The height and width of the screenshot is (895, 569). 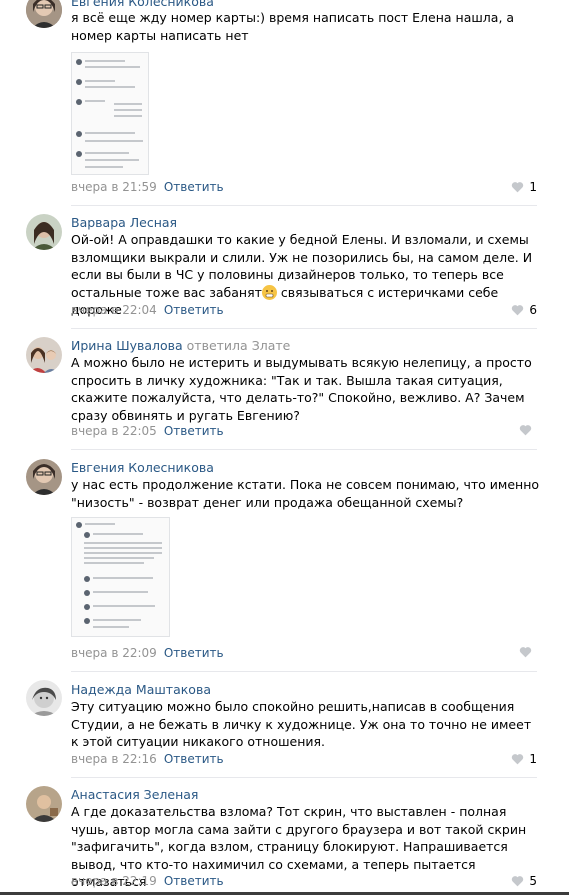 I want to click on reply-target: Злате, so click(x=271, y=345).